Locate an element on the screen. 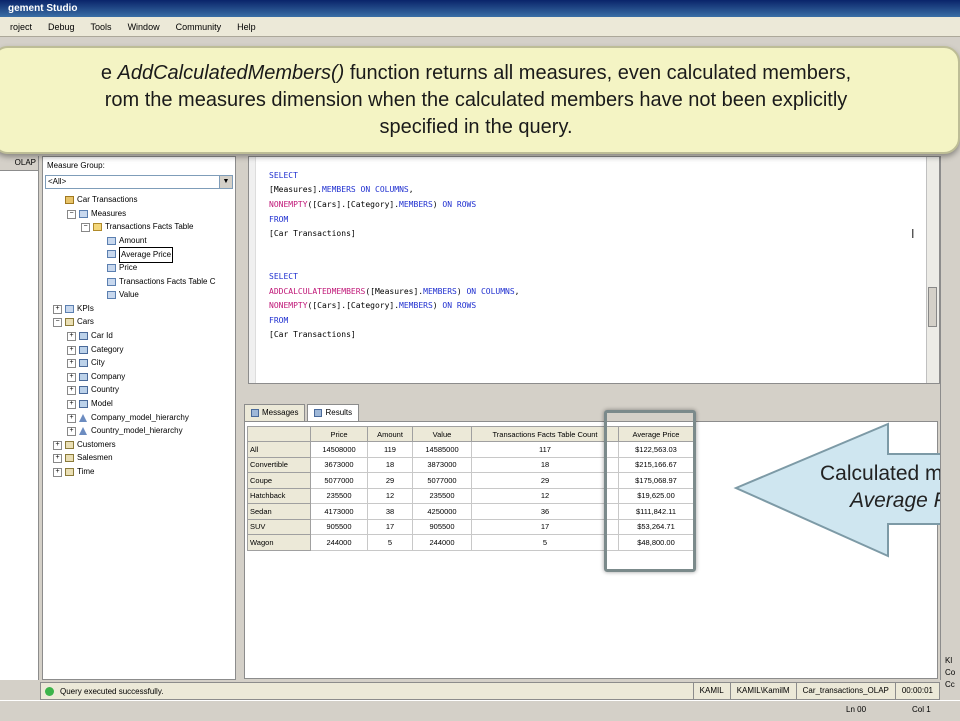 This screenshot has height=721, width=960. tree-node: − Cars is located at coordinates (139, 322).